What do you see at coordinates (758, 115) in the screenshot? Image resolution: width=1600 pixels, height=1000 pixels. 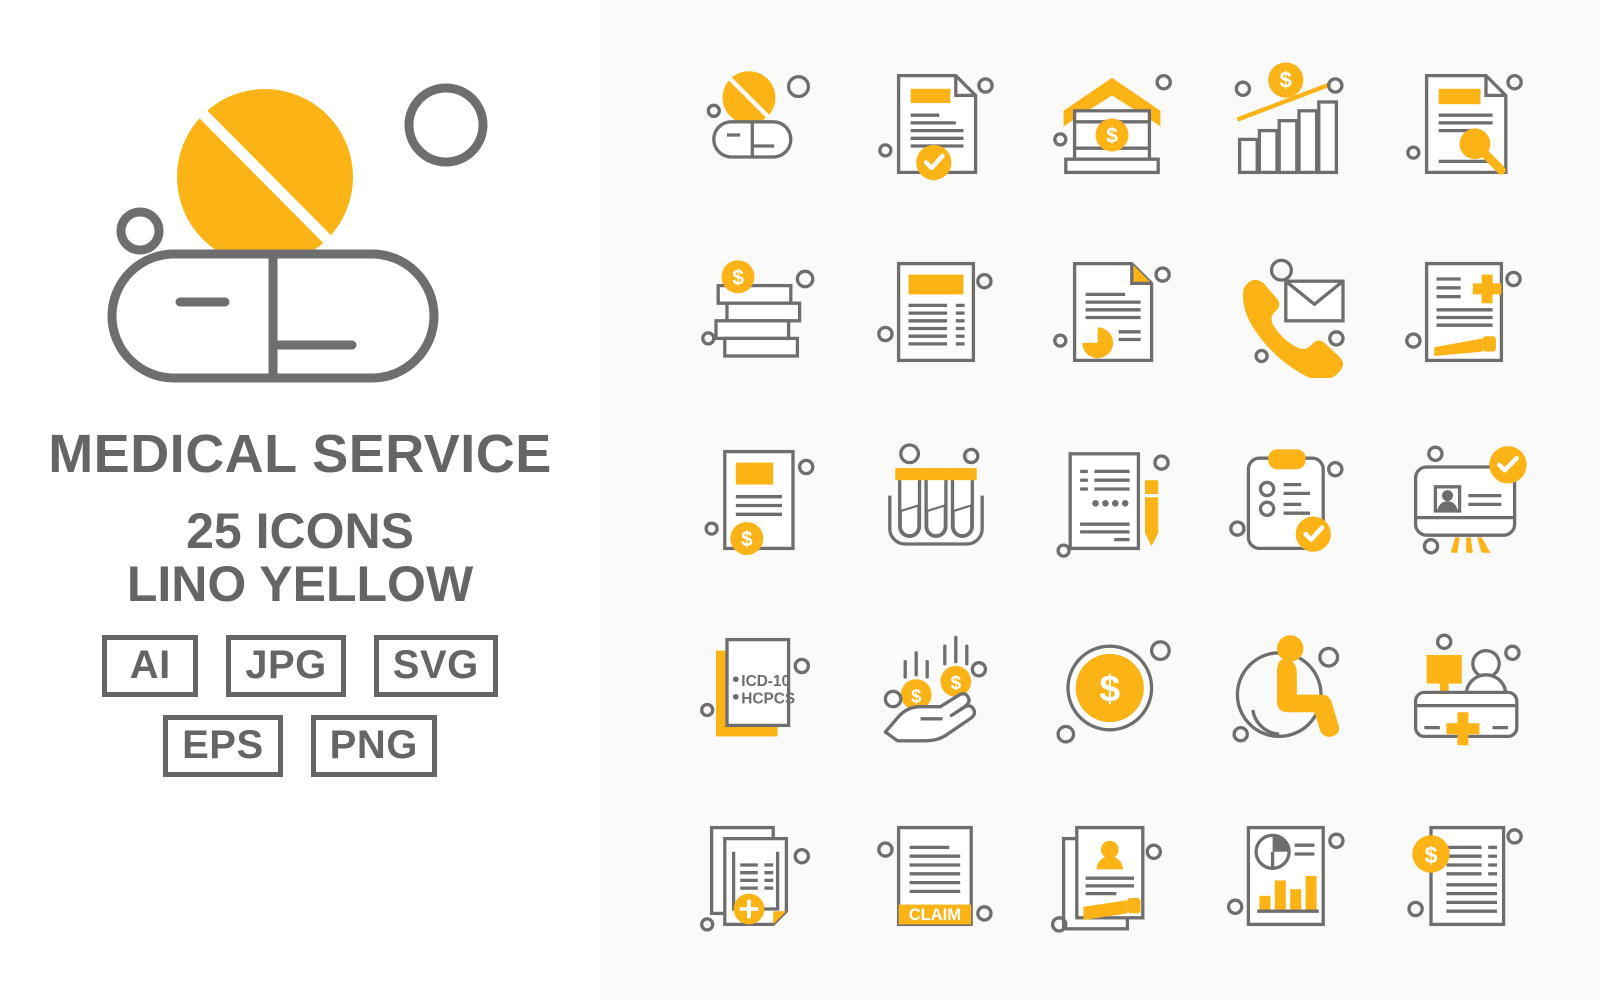 I see `pill-medicine-icon` at bounding box center [758, 115].